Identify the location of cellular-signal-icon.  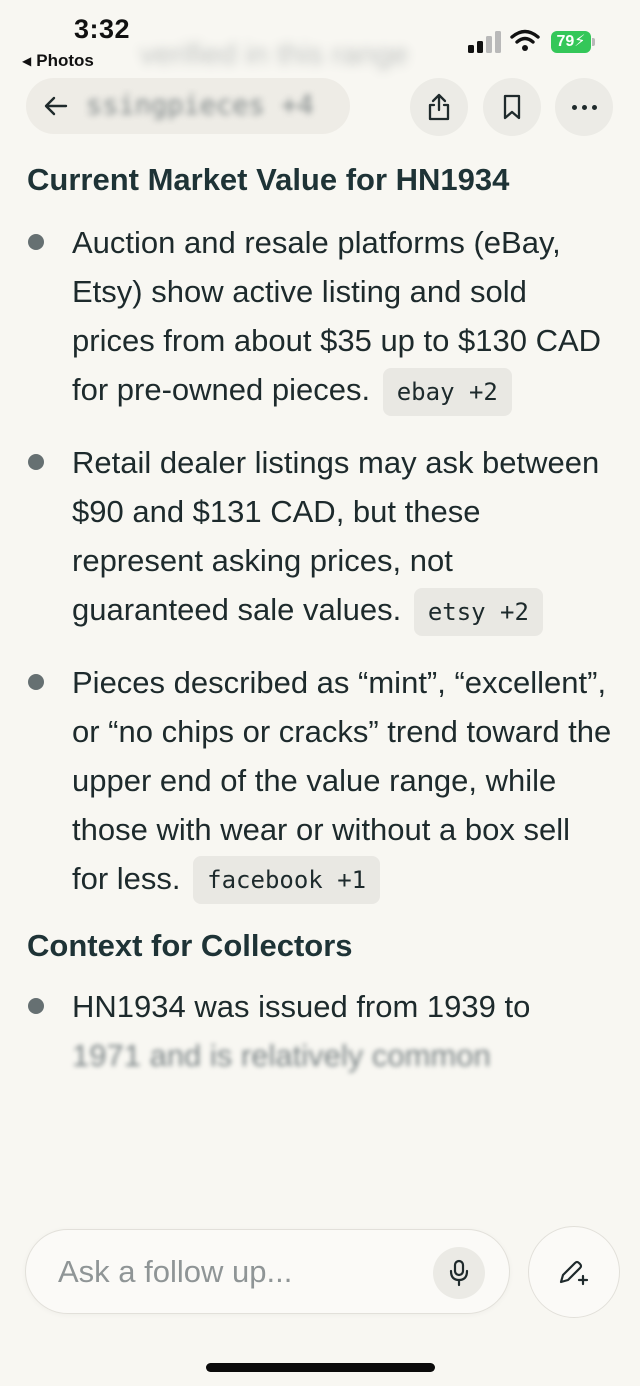
(485, 42).